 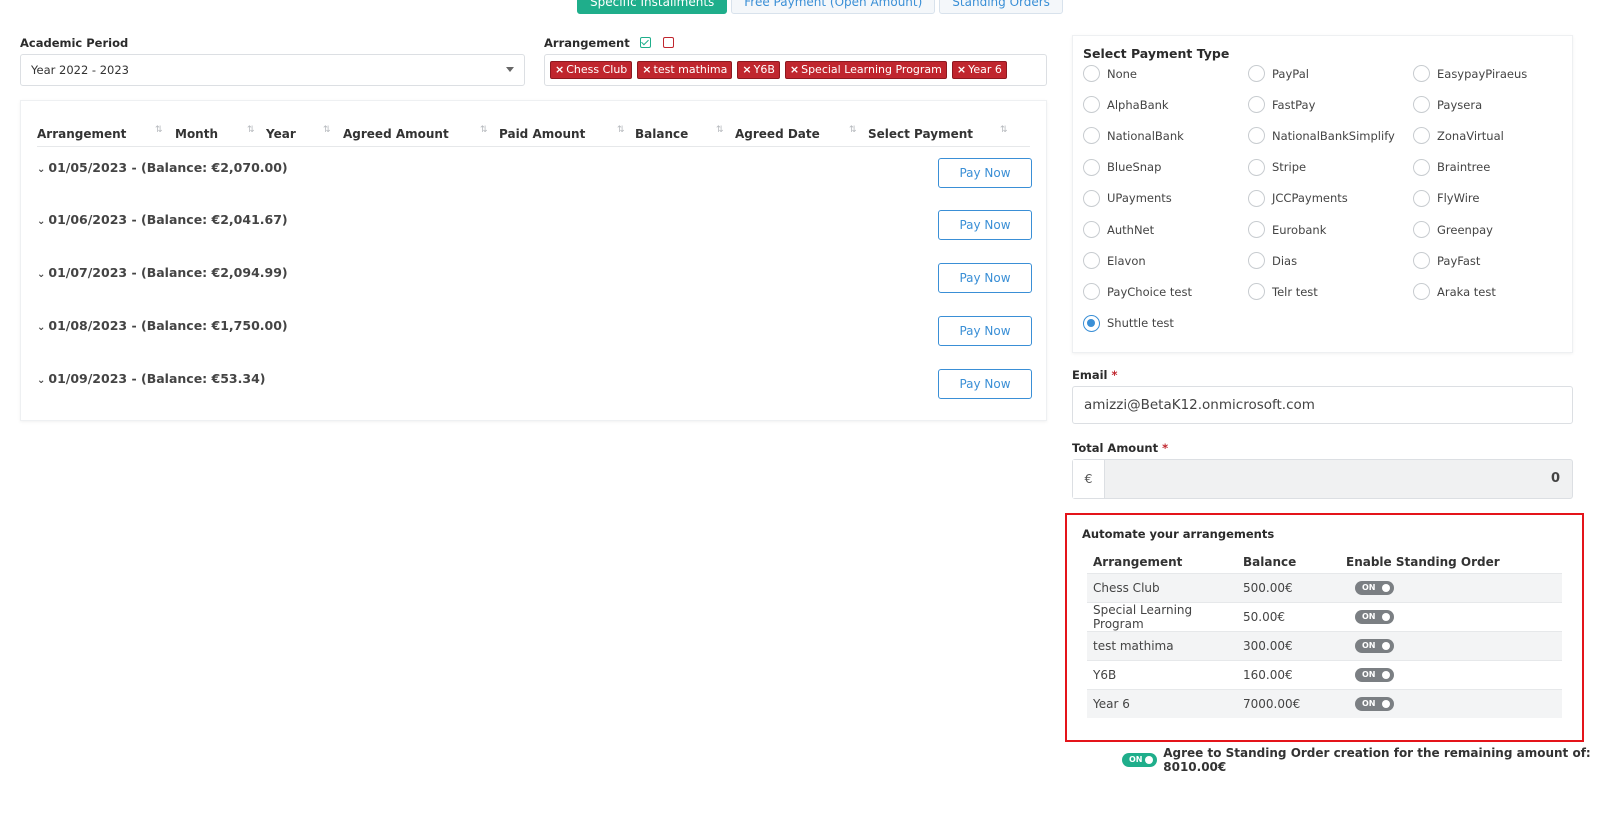 What do you see at coordinates (1001, 7) in the screenshot?
I see `tab-standing-orders: Standing Orders` at bounding box center [1001, 7].